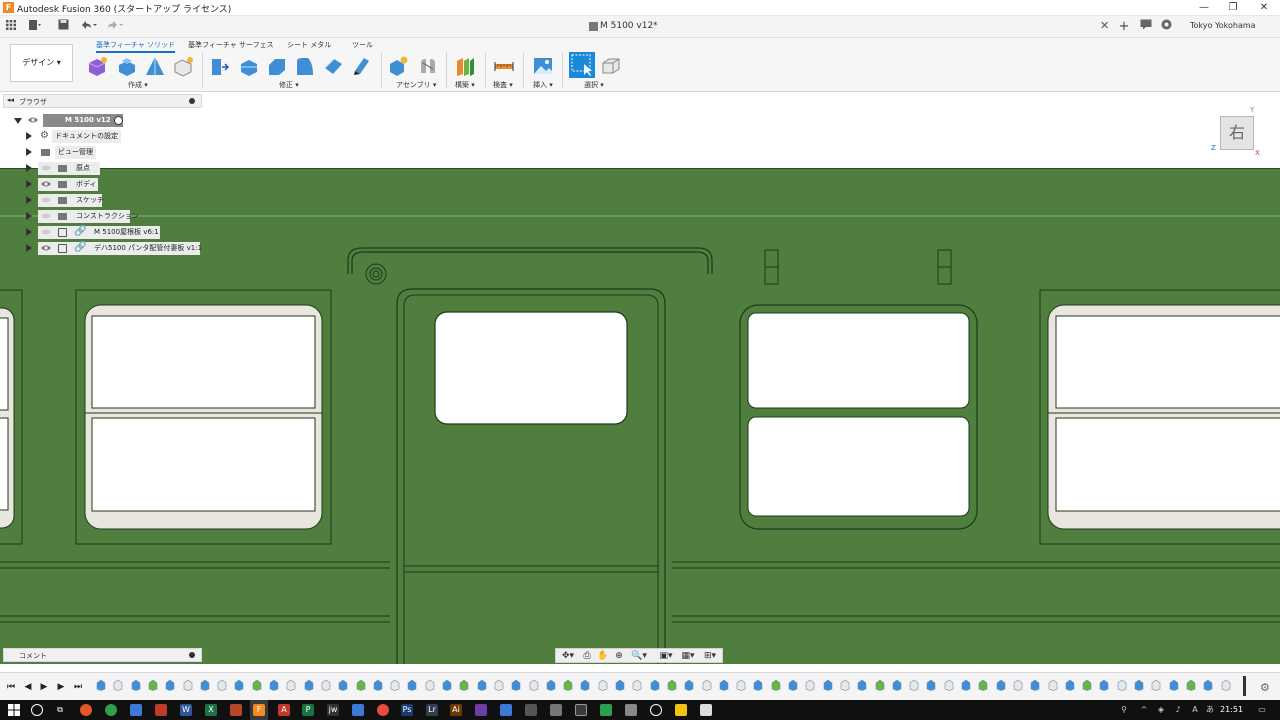  Describe the element at coordinates (116, 248) in the screenshot. I see `tree-item-end-panel-link: デハ5100 パンタ配管付妻板 v1:1 🔗` at that location.